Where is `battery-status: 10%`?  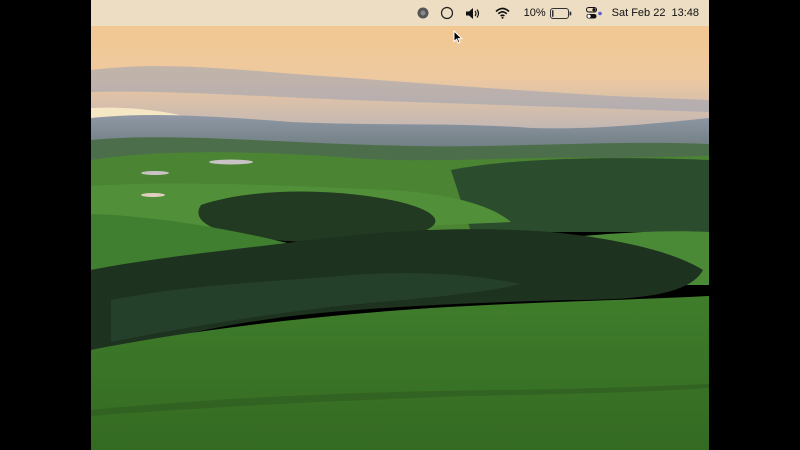 battery-status: 10% is located at coordinates (548, 13).